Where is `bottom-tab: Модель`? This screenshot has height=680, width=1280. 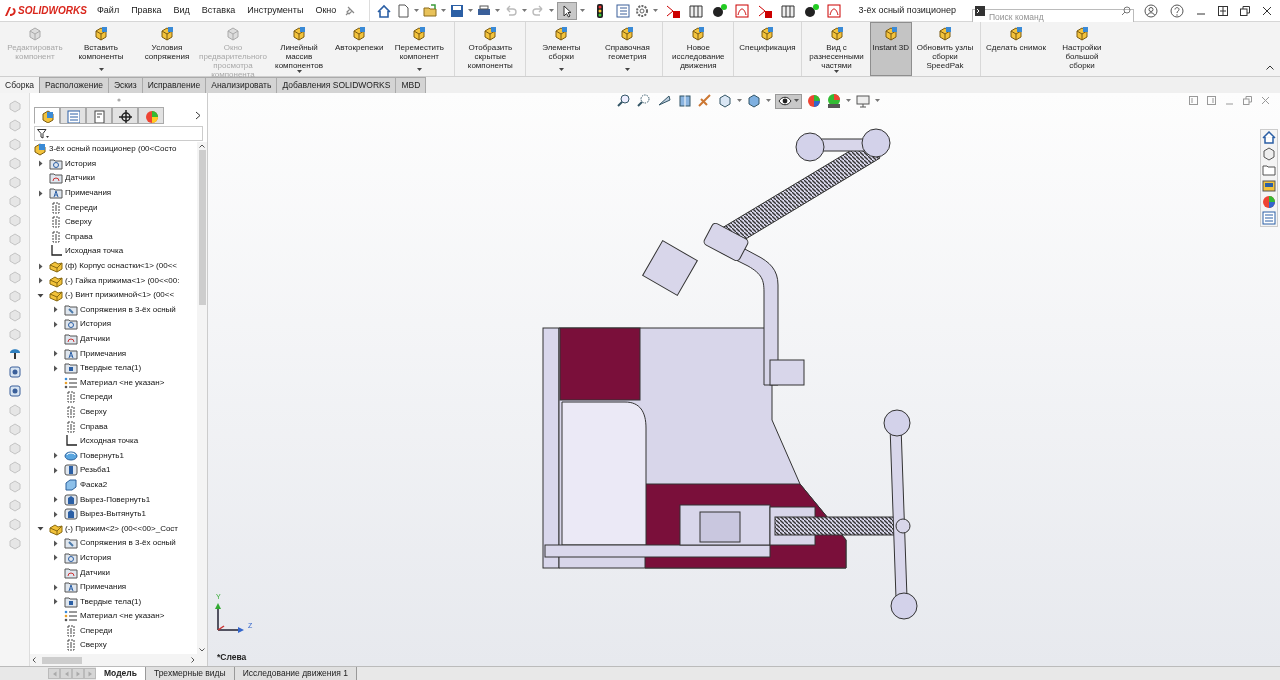
bottom-tab: Модель is located at coordinates (121, 673).